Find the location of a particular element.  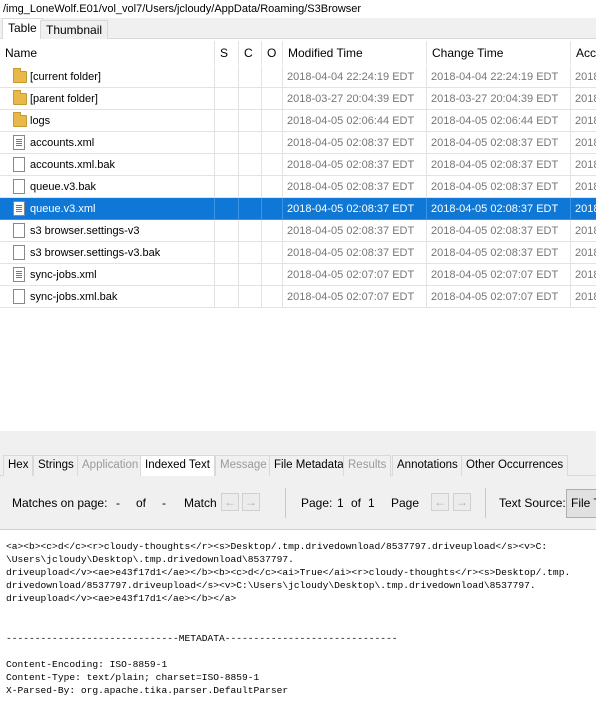

next-page-arrow-icon: → is located at coordinates (462, 502).